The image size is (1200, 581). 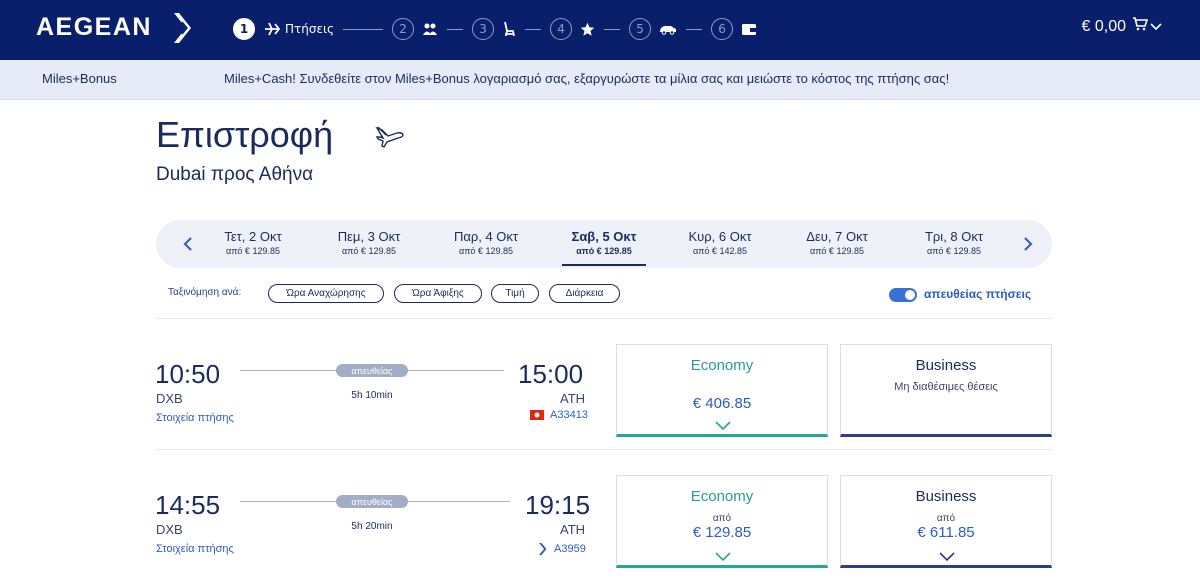 What do you see at coordinates (561, 29) in the screenshot?
I see `step-4-indicator: 4` at bounding box center [561, 29].